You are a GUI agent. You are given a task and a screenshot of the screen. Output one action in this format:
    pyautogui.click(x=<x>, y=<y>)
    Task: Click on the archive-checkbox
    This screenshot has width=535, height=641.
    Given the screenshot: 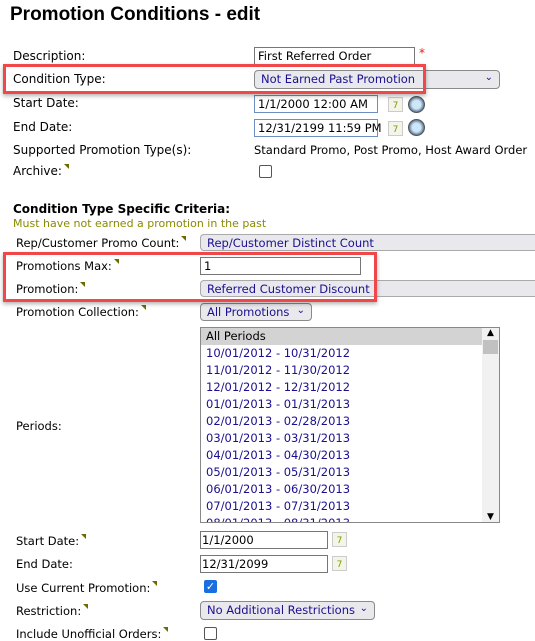 What is the action you would take?
    pyautogui.click(x=265, y=171)
    